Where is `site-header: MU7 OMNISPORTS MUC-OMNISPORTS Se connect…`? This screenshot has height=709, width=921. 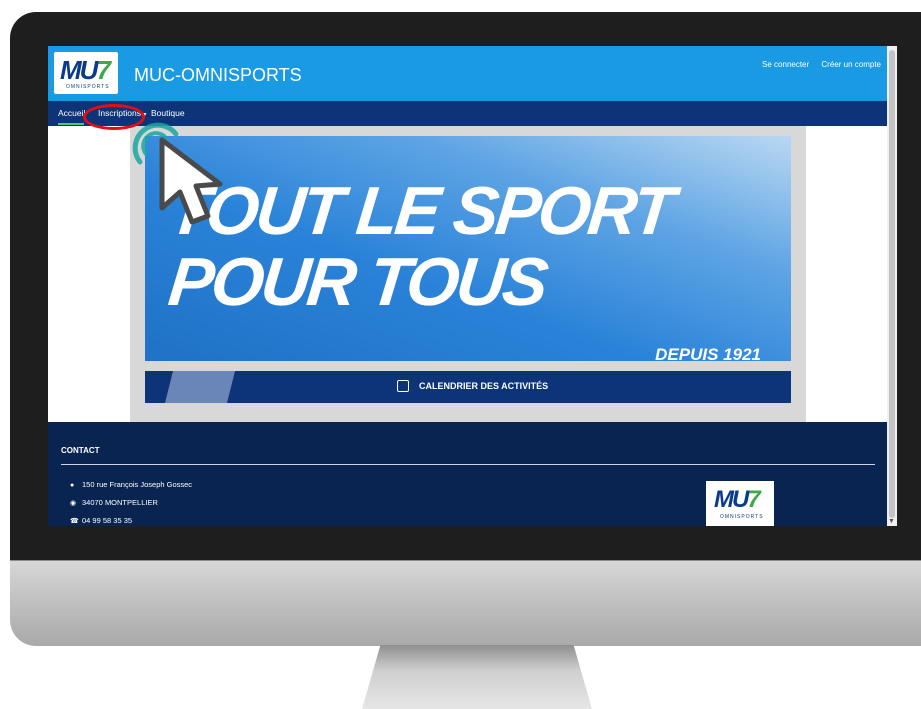
site-header: MU7 OMNISPORTS MUC-OMNISPORTS Se connect… is located at coordinates (467, 73).